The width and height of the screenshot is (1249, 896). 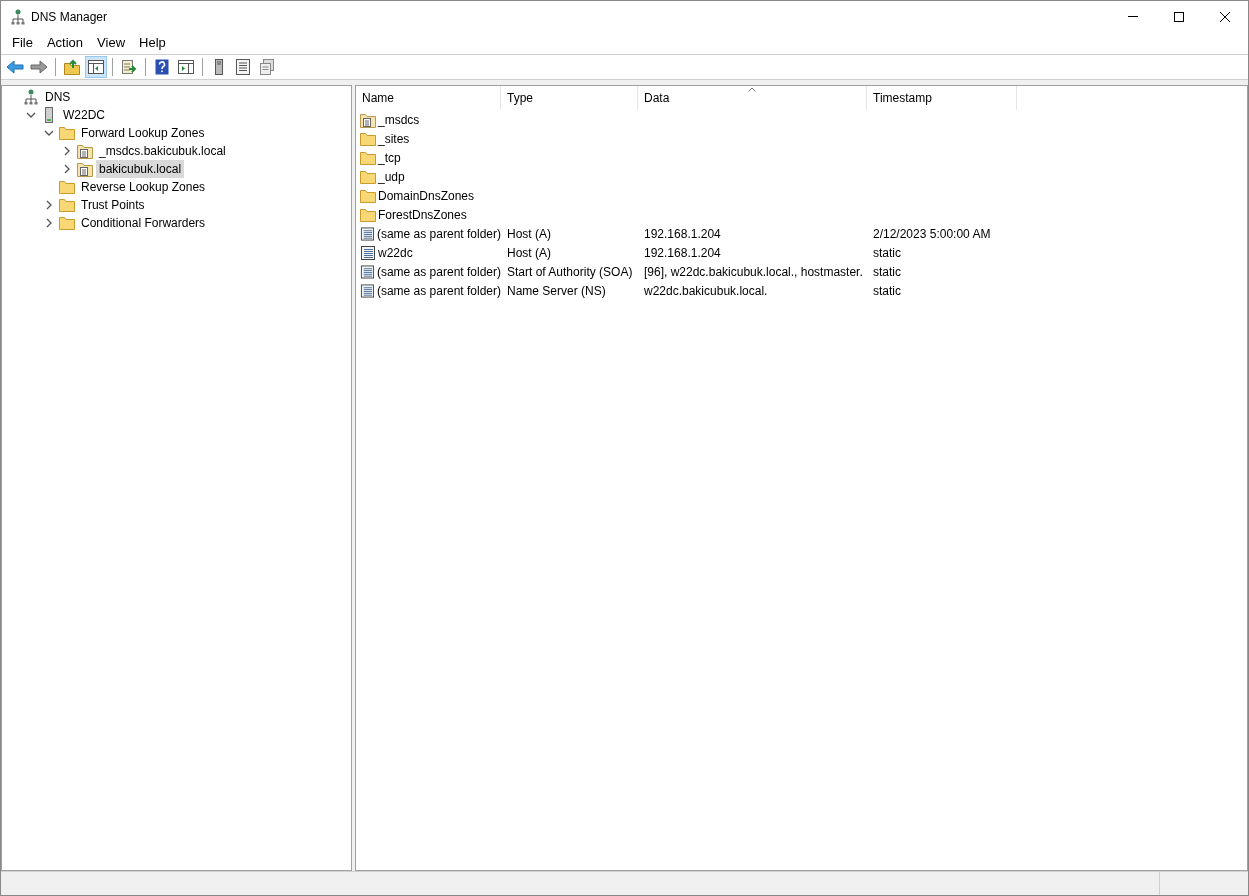 I want to click on maximize-icon, so click(x=1179, y=16).